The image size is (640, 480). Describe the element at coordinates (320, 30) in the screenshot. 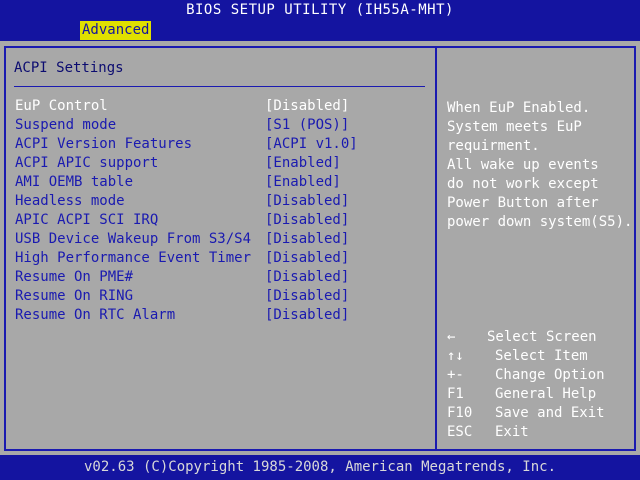

I see `tab-bar: Advanced` at that location.